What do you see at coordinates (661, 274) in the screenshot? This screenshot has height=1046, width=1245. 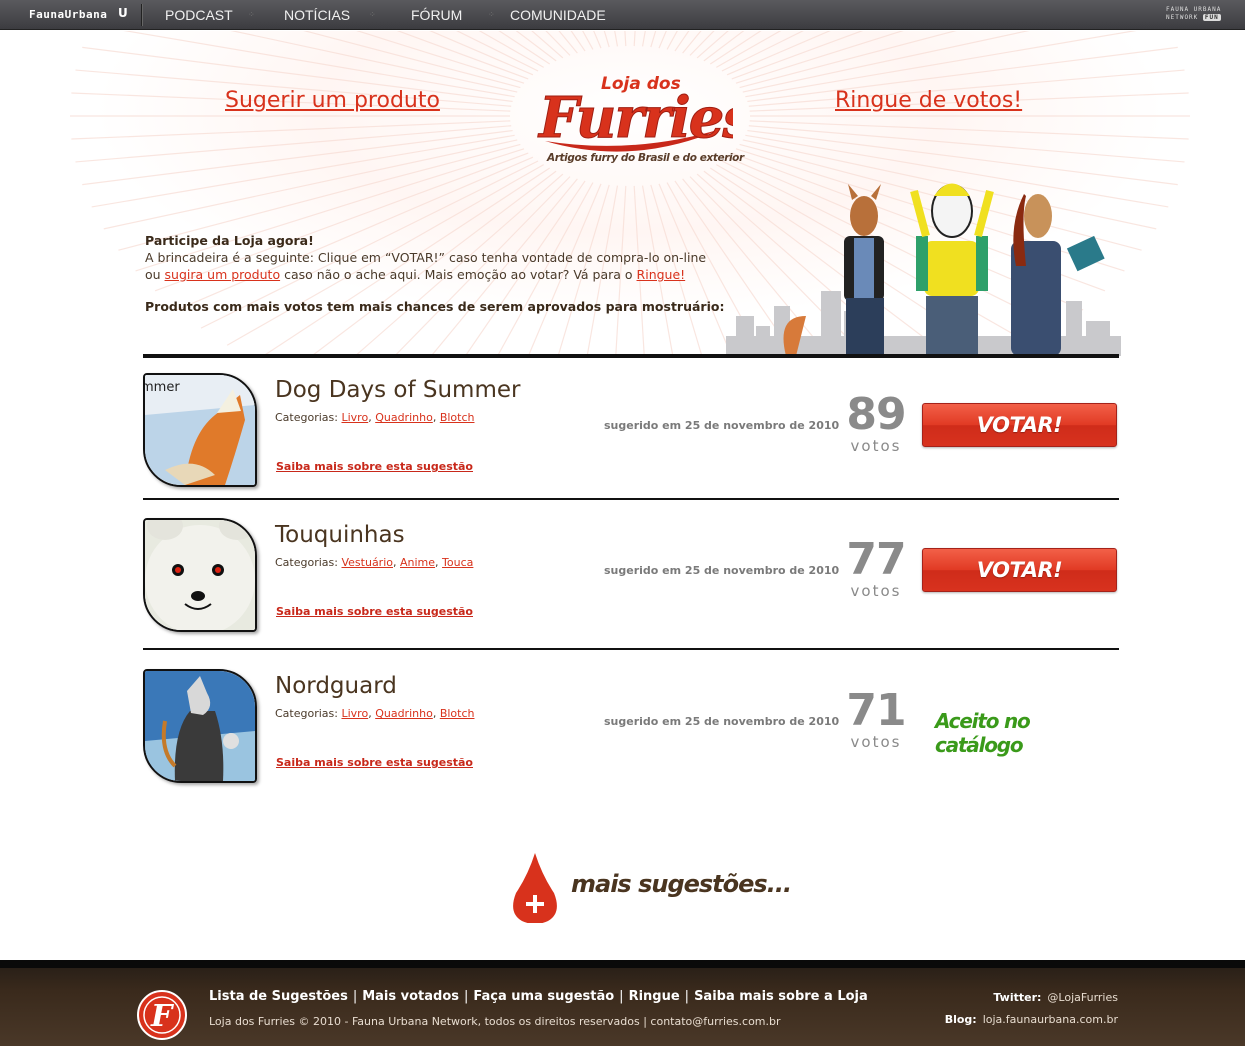 I see `intro-ring-link: Ringue!` at bounding box center [661, 274].